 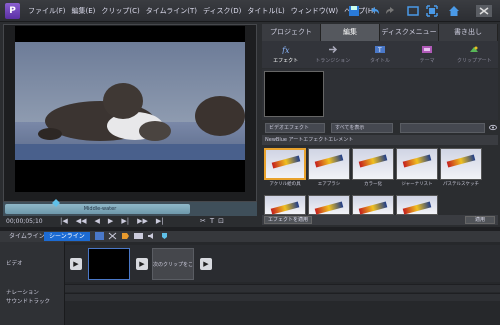 What do you see at coordinates (391, 11) in the screenshot?
I see `redo-icon` at bounding box center [391, 11].